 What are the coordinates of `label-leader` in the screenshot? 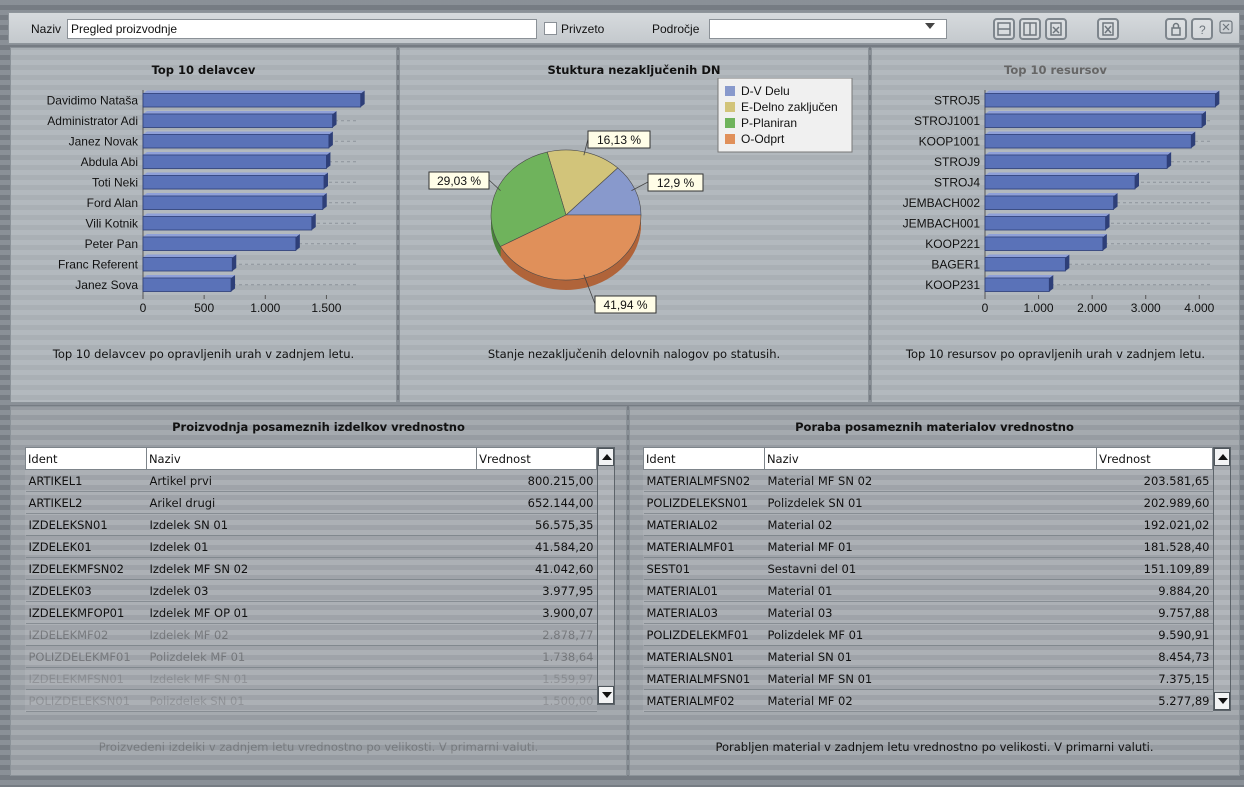 It's located at (640, 186).